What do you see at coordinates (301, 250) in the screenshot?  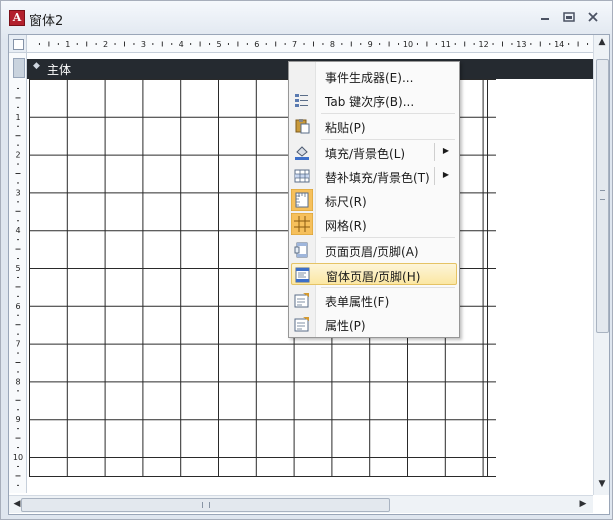 I see `page-header-footer-icon` at bounding box center [301, 250].